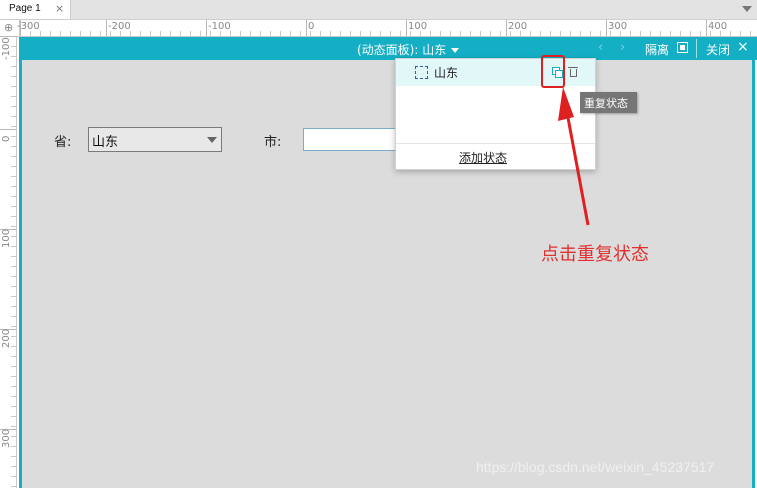 This screenshot has height=488, width=757. Describe the element at coordinates (747, 9) in the screenshot. I see `tab-menu-chevron-icon` at that location.